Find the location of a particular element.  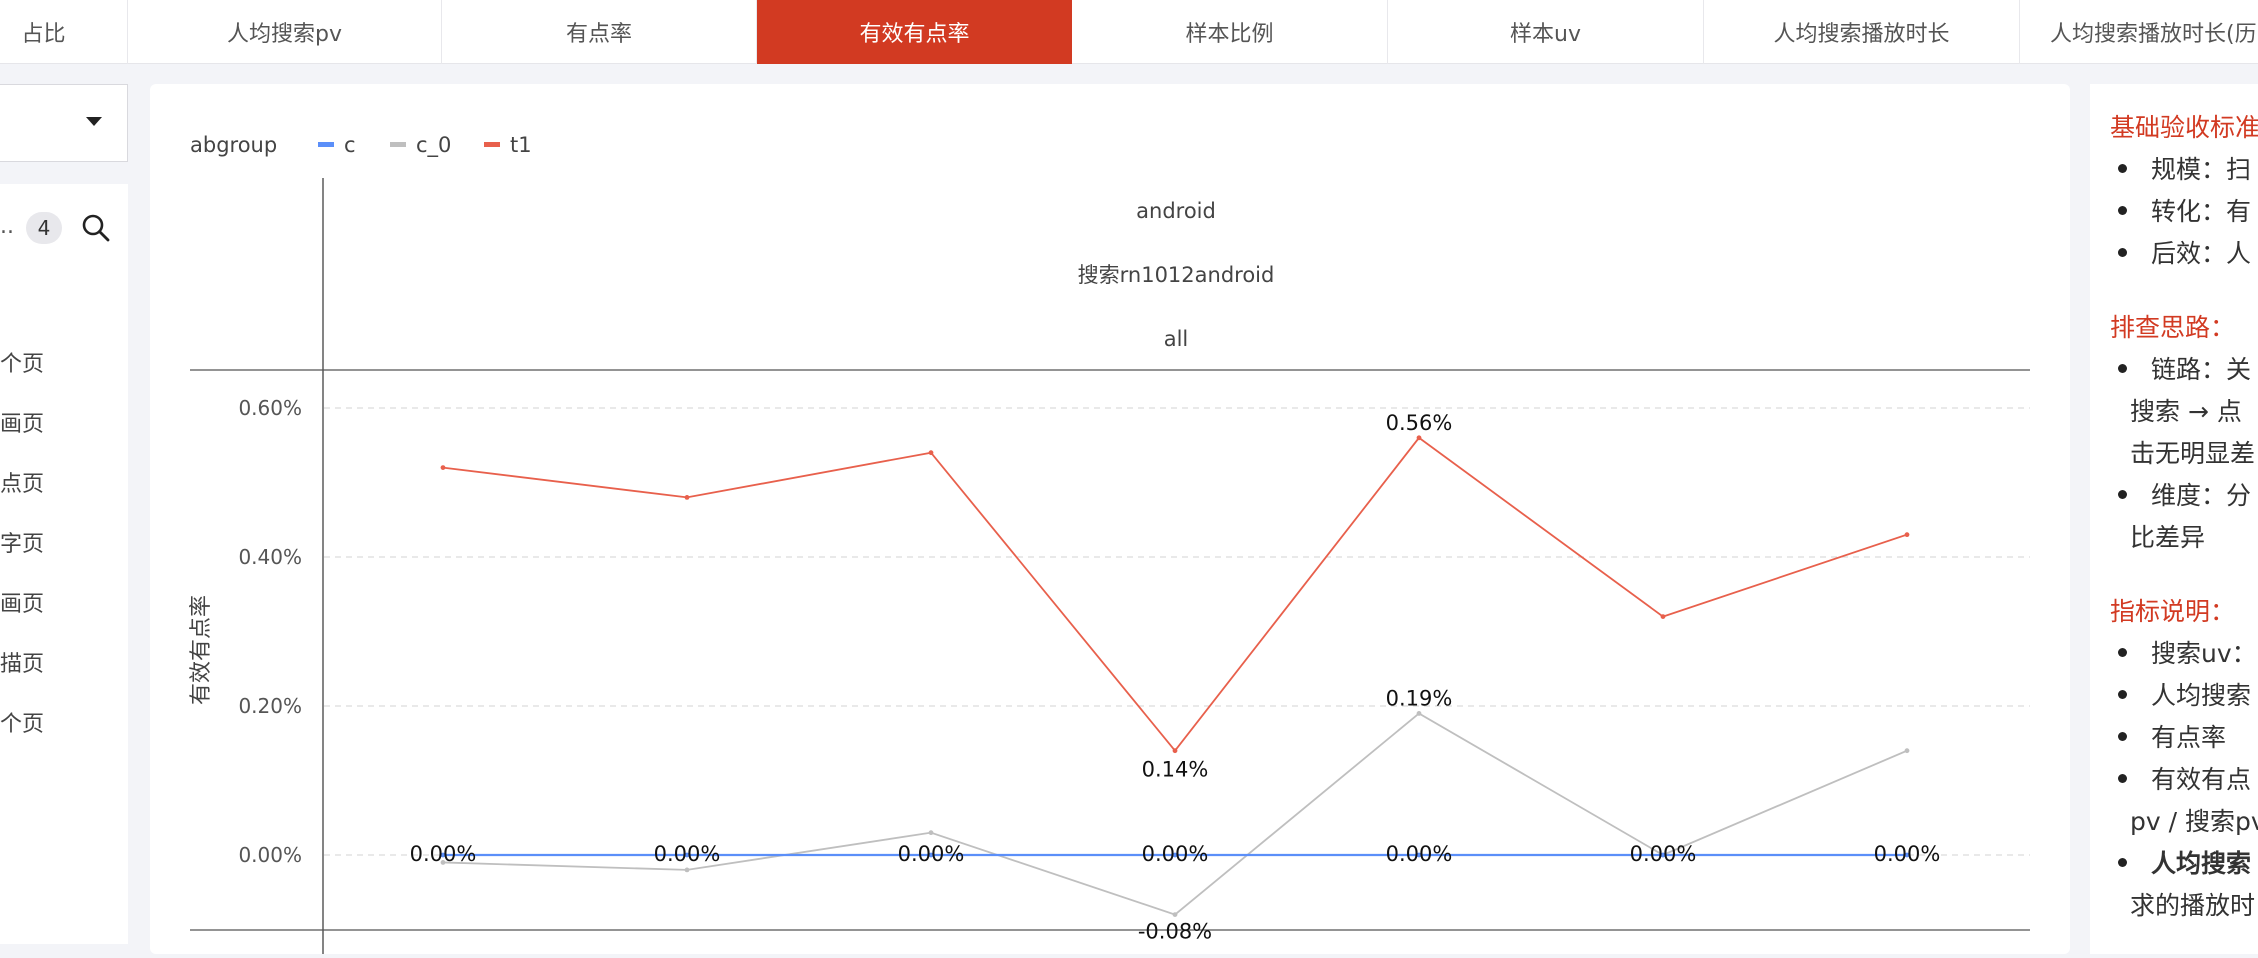

truncated-text: .. is located at coordinates (7, 226).